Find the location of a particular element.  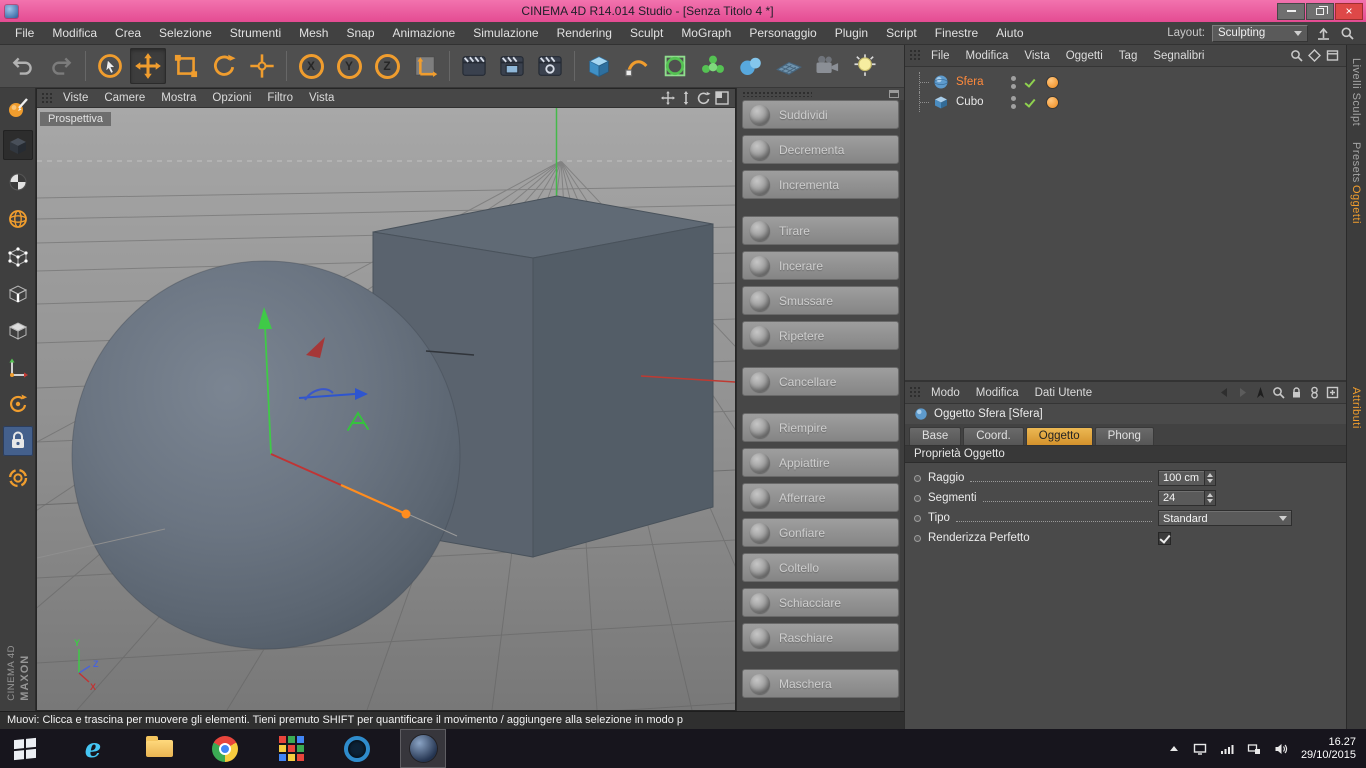

phong-tag-icon is located at coordinates (1052, 102).